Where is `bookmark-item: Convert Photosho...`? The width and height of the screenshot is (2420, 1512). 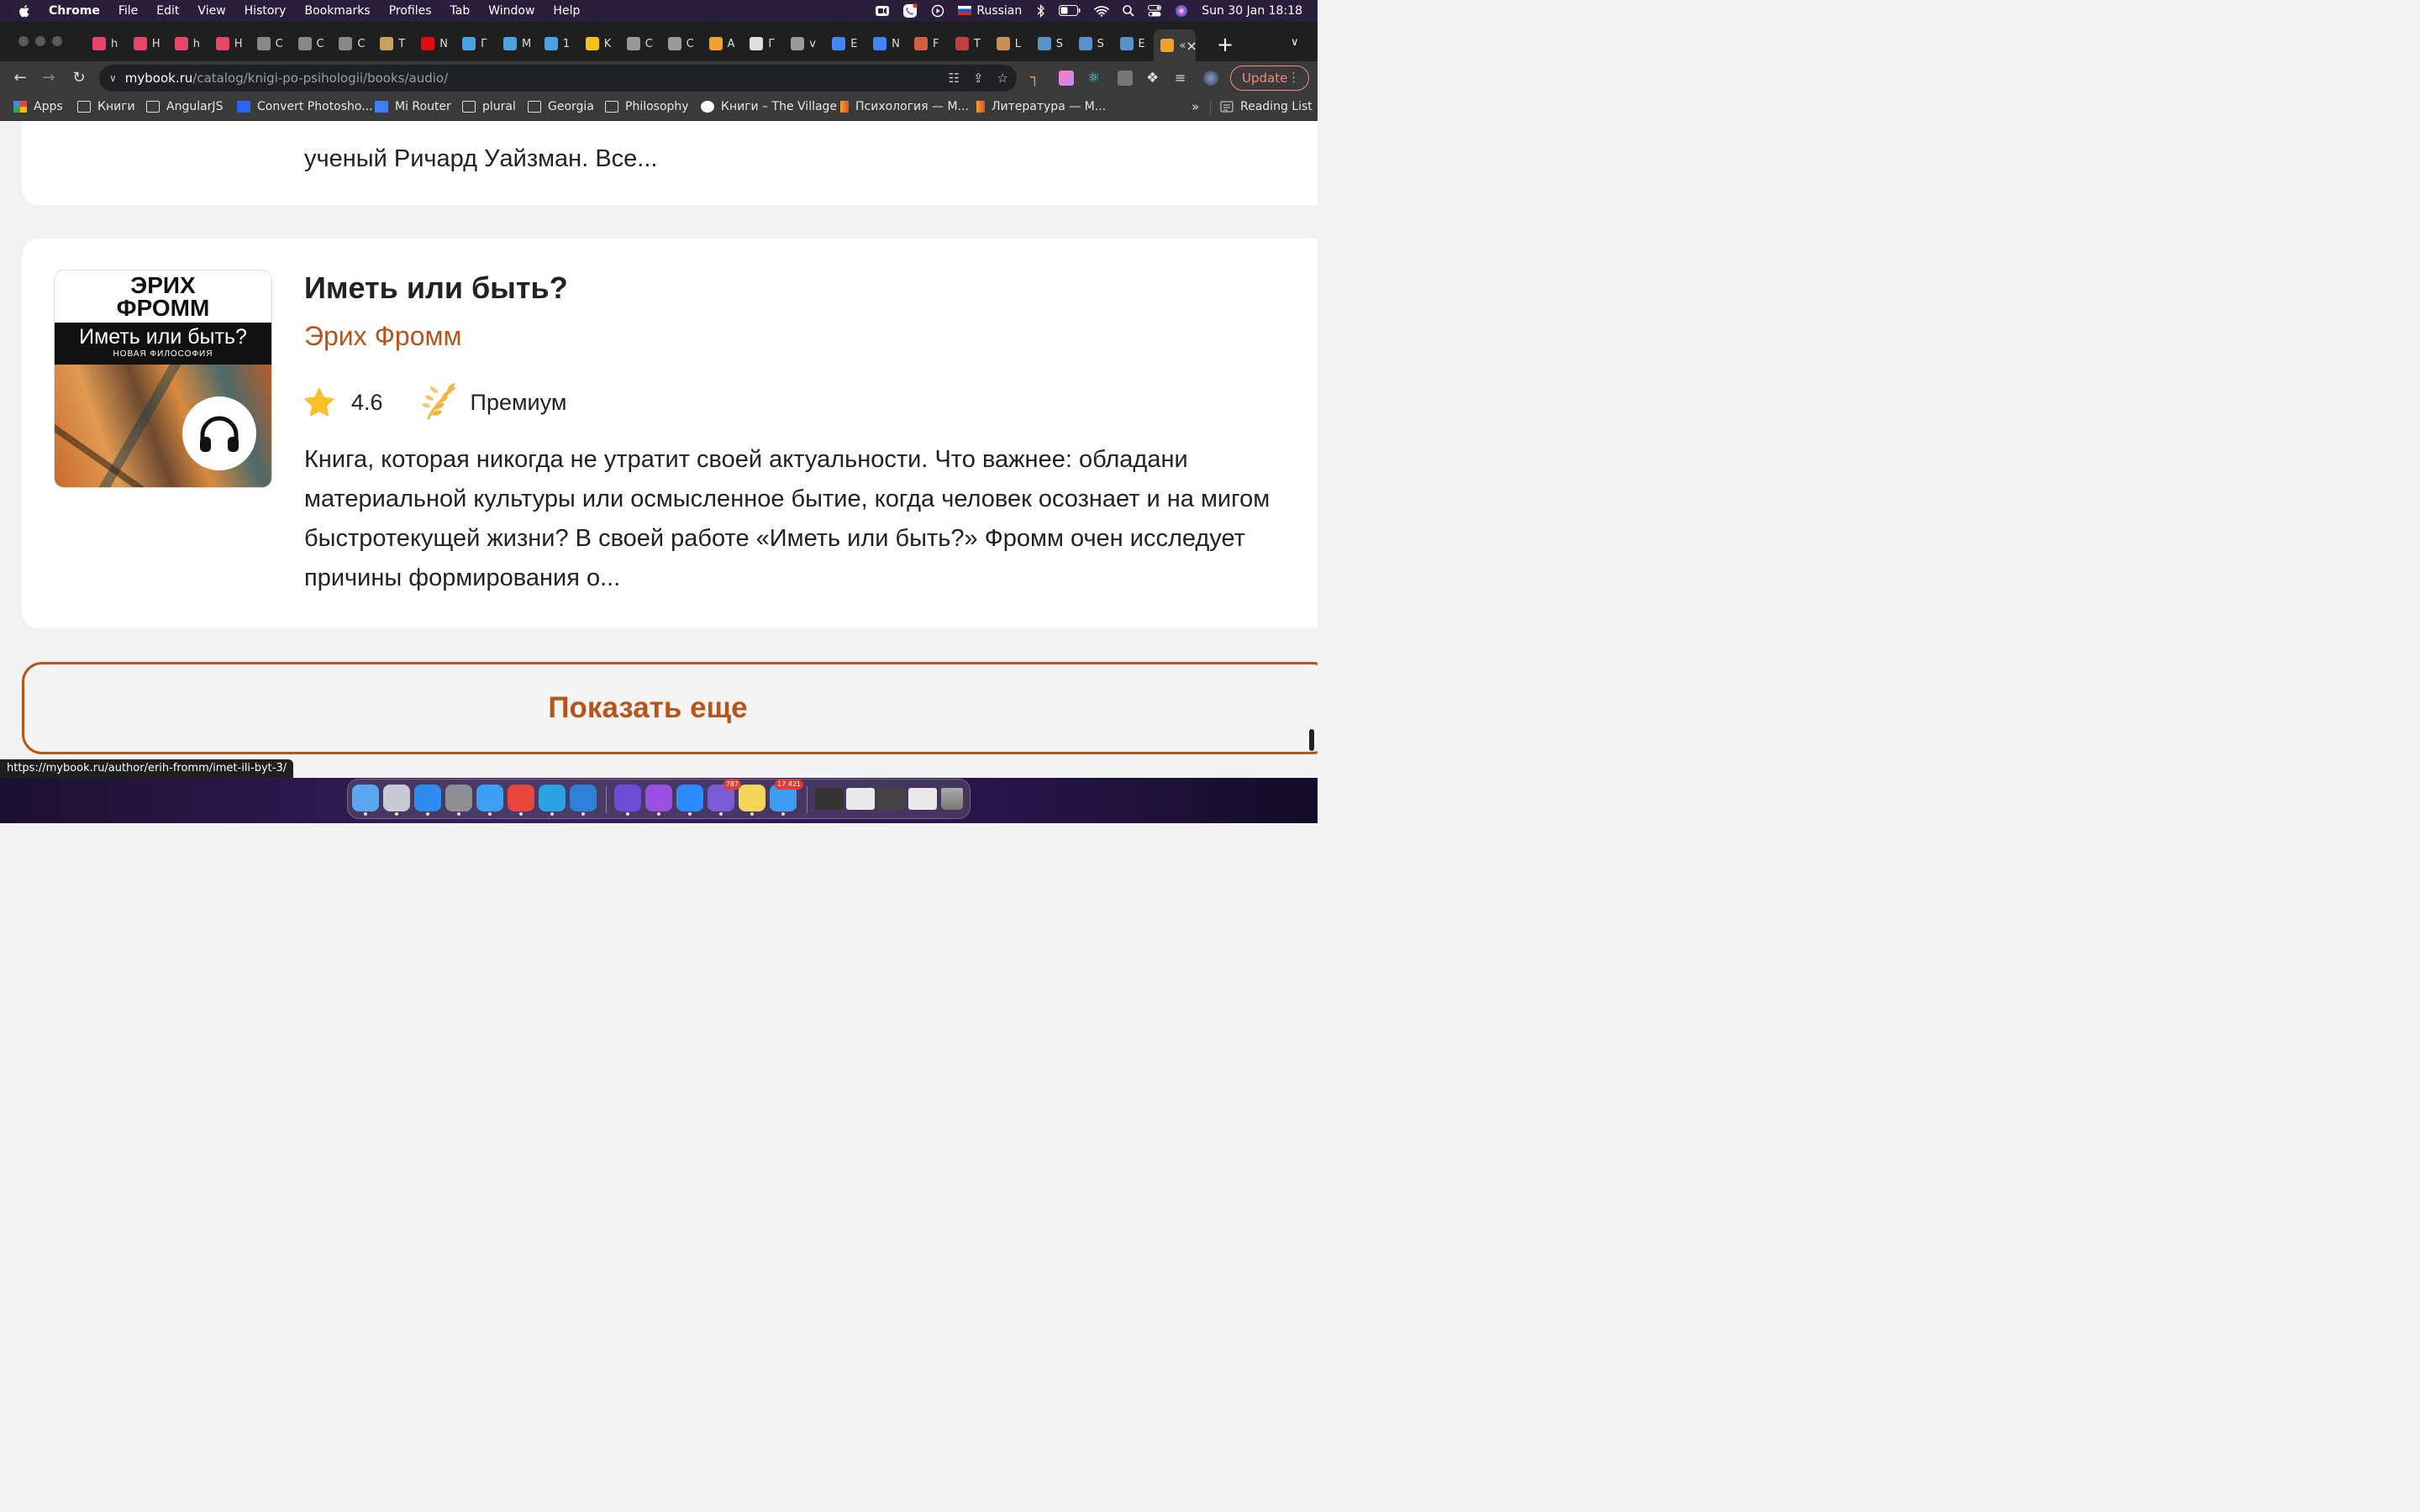
bookmark-item: Convert Photosho... is located at coordinates (305, 106).